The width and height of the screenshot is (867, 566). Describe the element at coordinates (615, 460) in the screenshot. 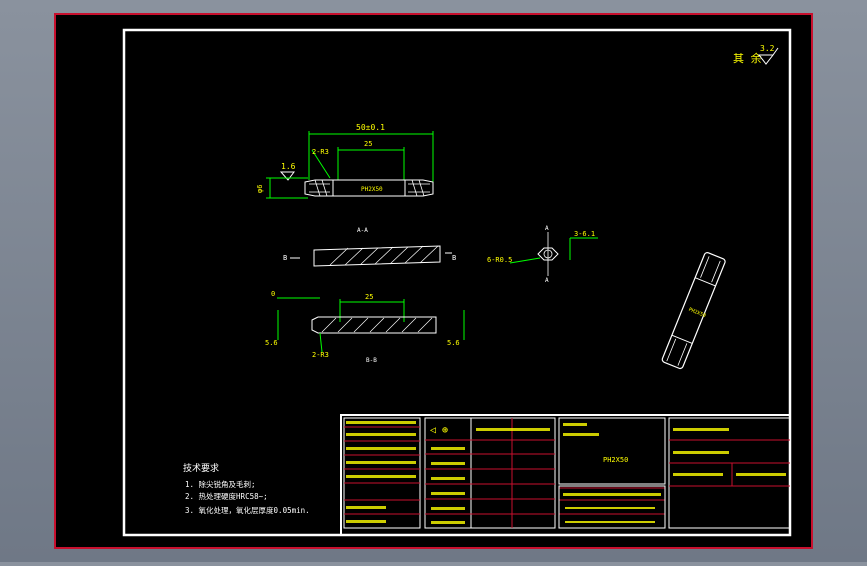

I see `title-part-name: PH2X50` at that location.